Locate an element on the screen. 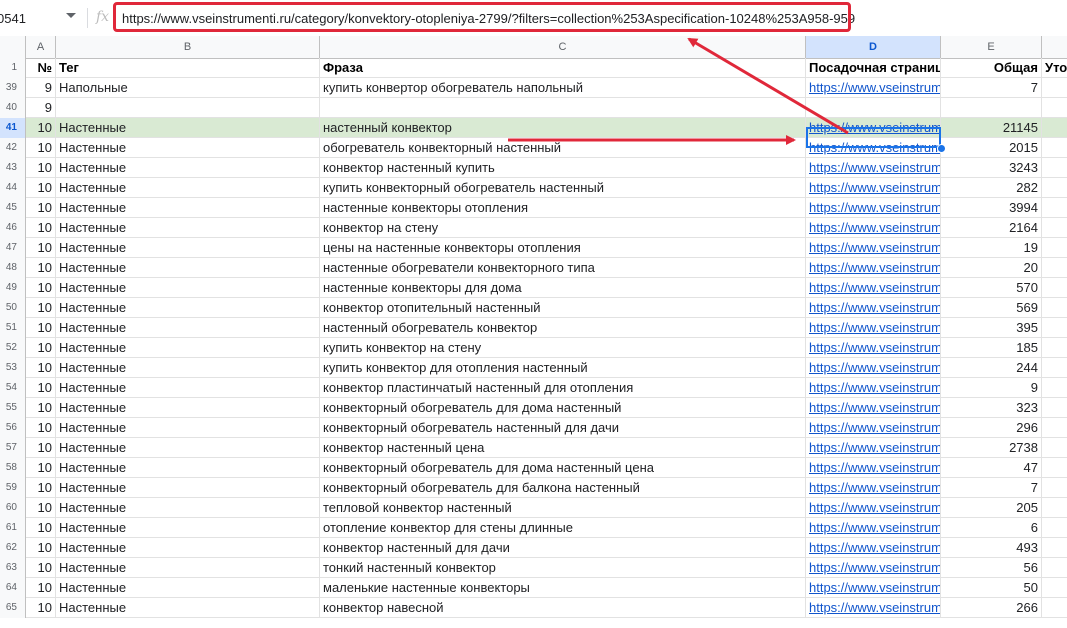 The image size is (1067, 628). cell-total: 205 is located at coordinates (991, 507).